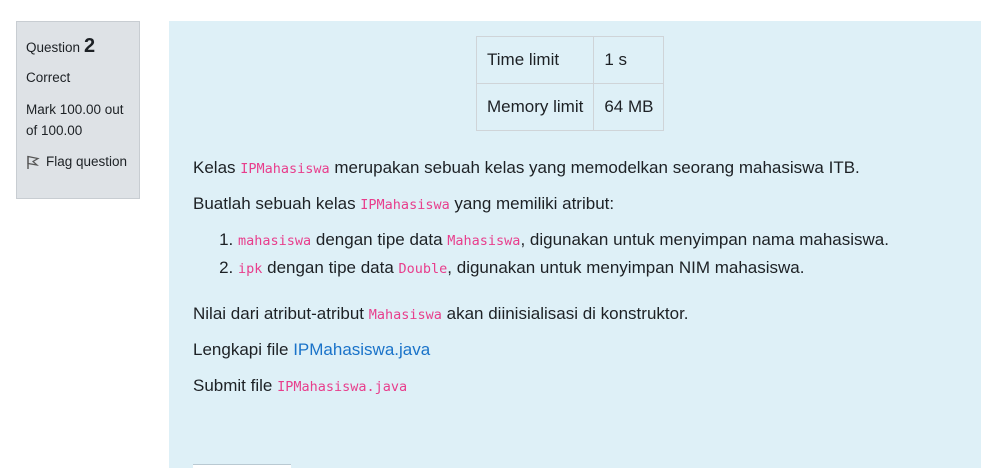  Describe the element at coordinates (405, 315) in the screenshot. I see `class-name-code: Mahasiswa` at that location.